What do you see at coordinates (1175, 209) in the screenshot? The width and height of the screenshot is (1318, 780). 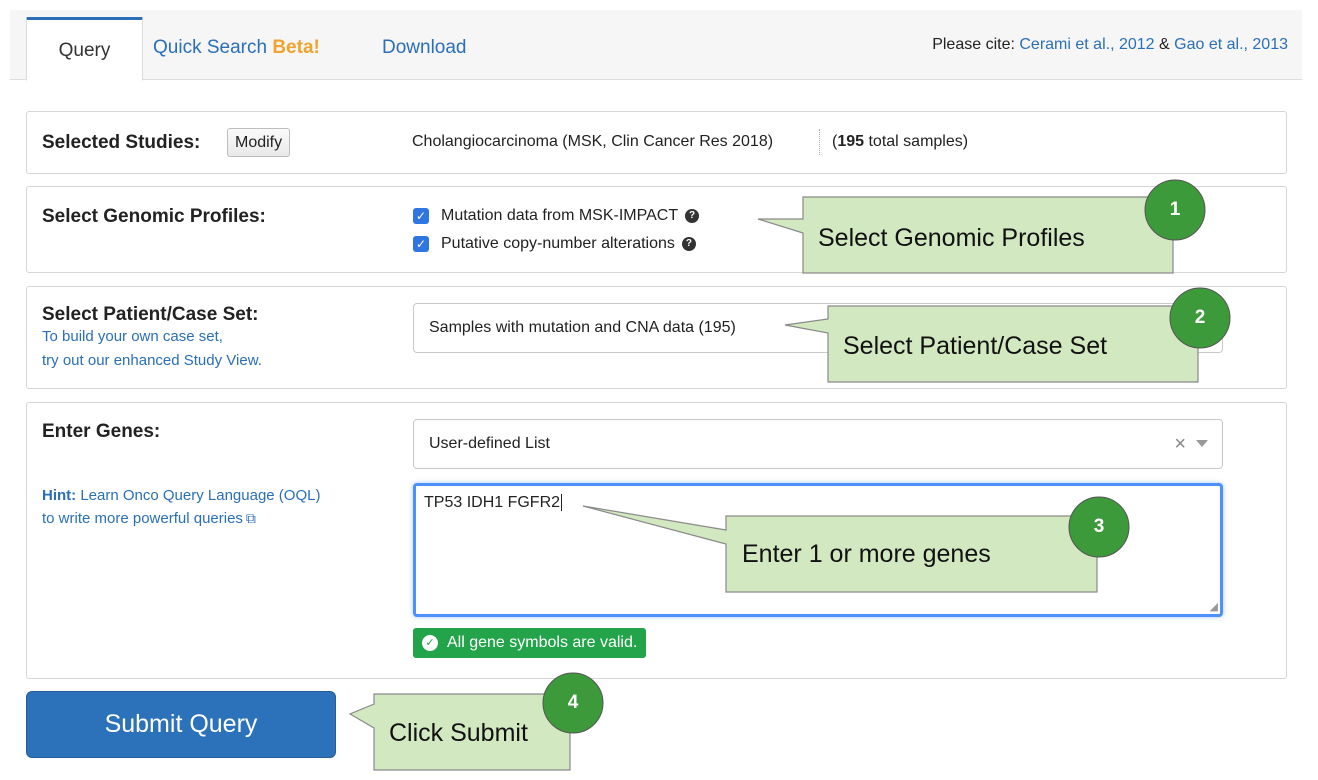 I see `callout-number-1: 1` at bounding box center [1175, 209].